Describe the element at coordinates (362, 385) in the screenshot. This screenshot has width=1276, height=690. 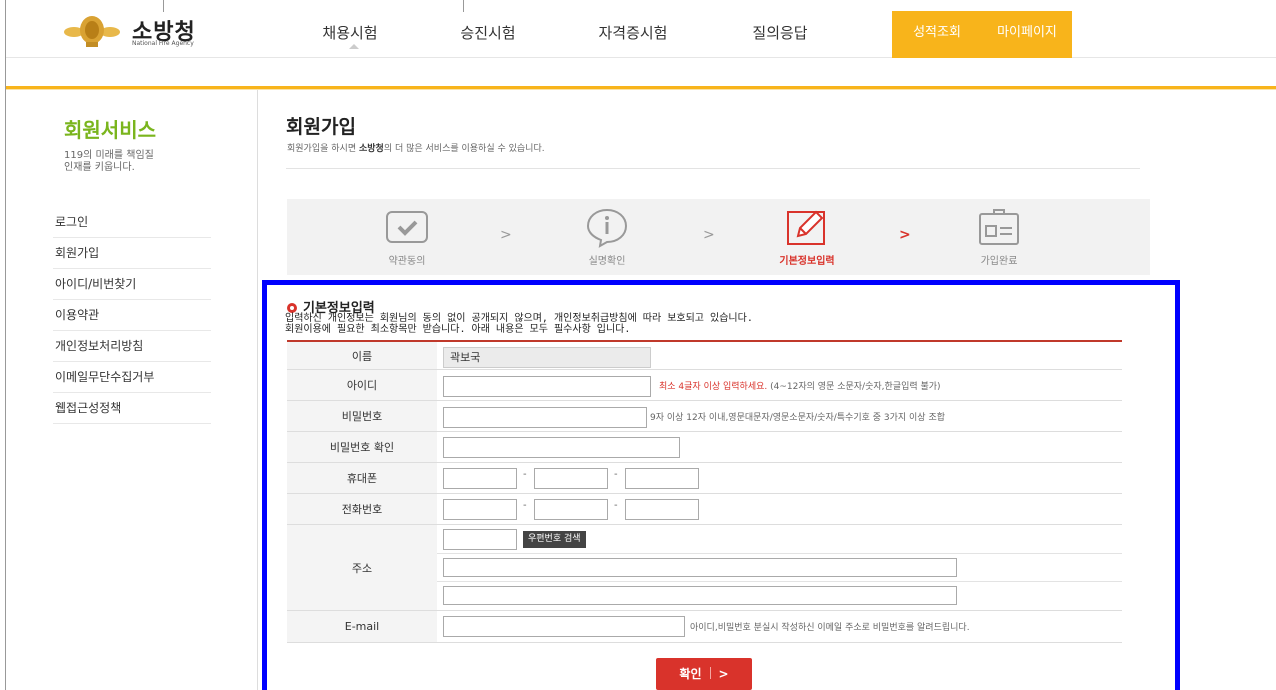
I see `field-label: 아이디` at that location.